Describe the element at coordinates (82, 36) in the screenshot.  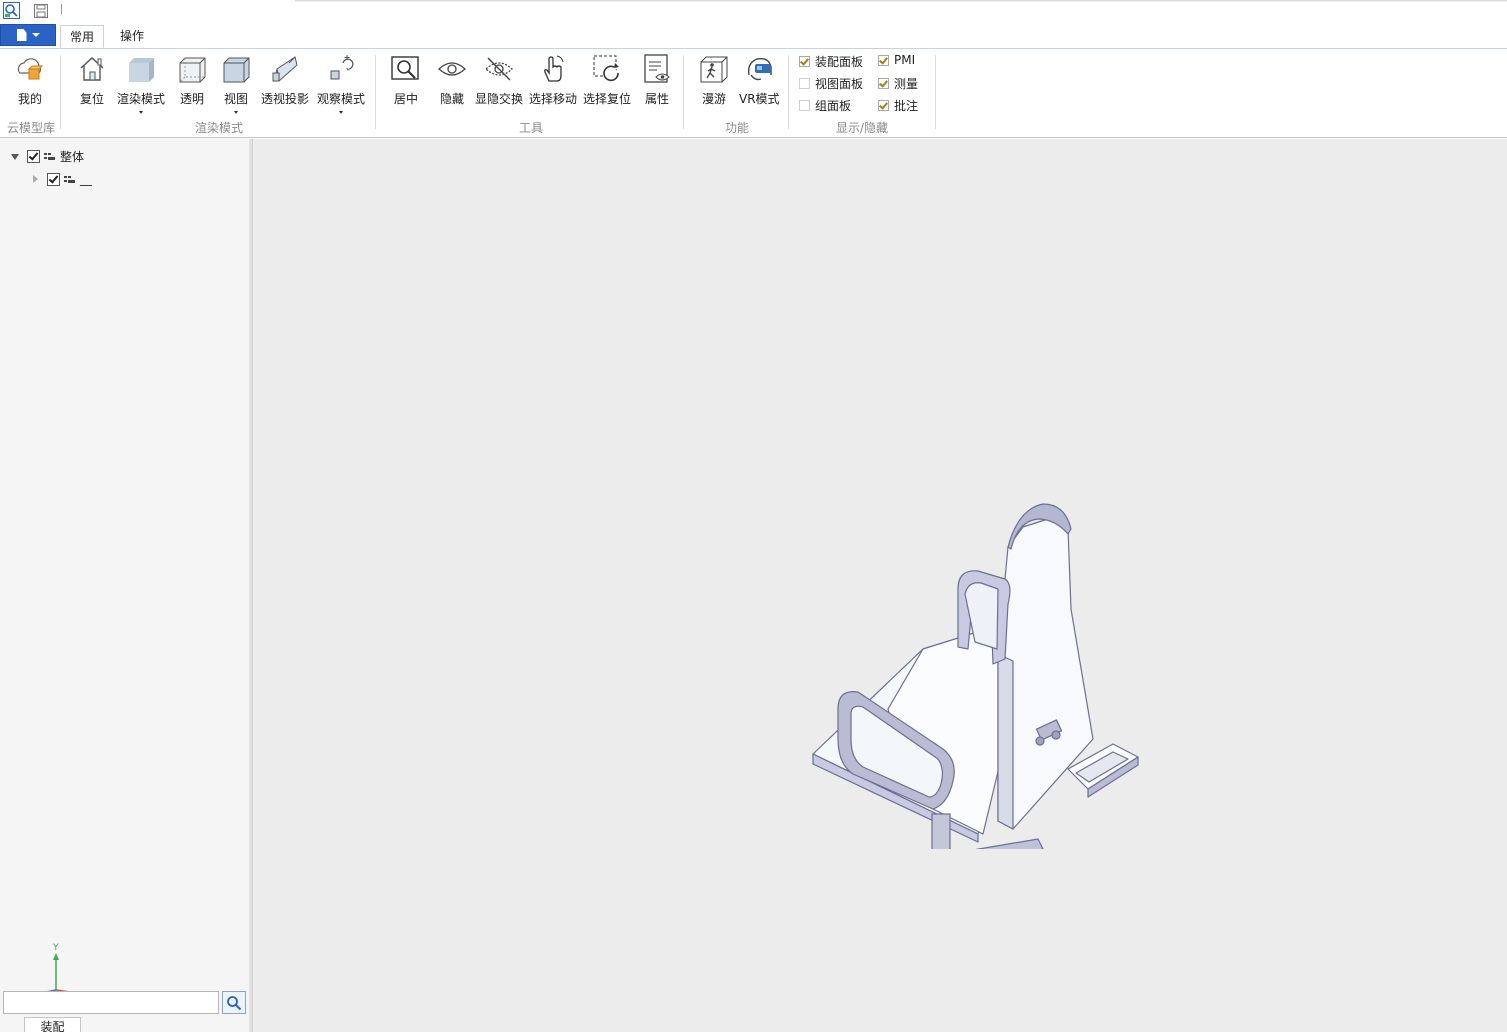
I see `tab-common: 常用` at that location.